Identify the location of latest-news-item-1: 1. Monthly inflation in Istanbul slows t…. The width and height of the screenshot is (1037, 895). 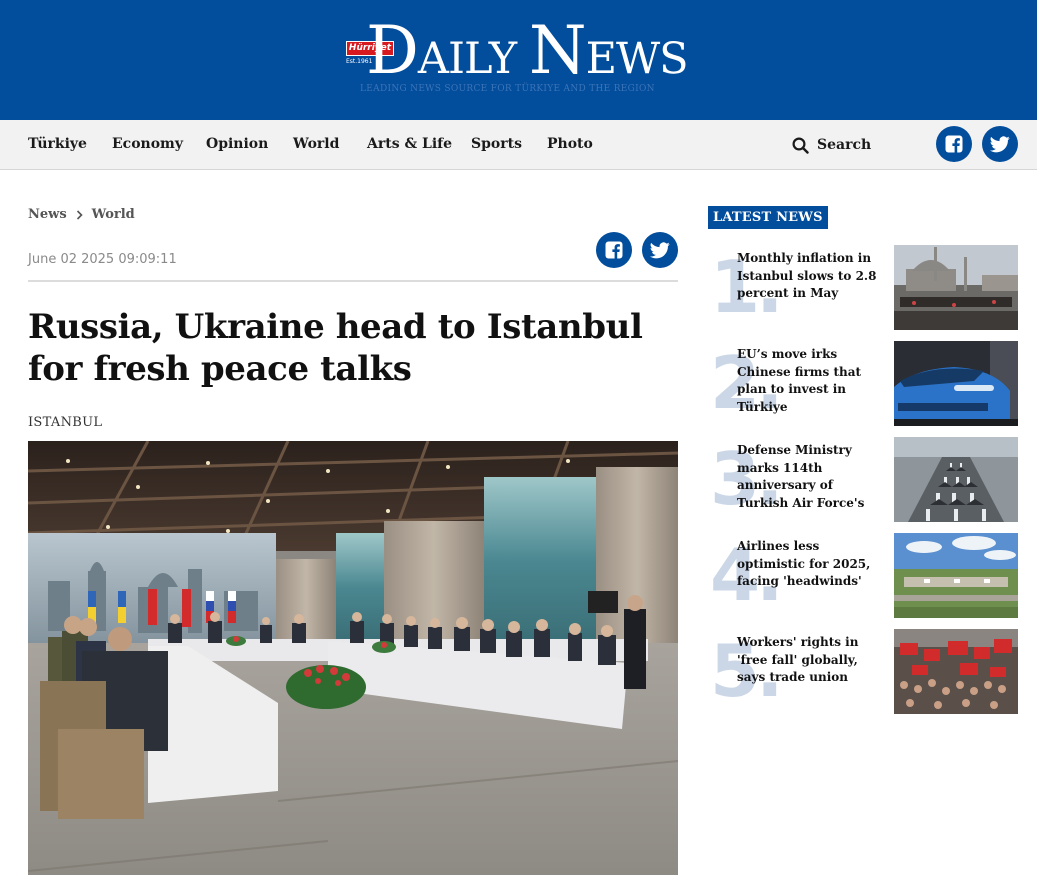
(863, 288).